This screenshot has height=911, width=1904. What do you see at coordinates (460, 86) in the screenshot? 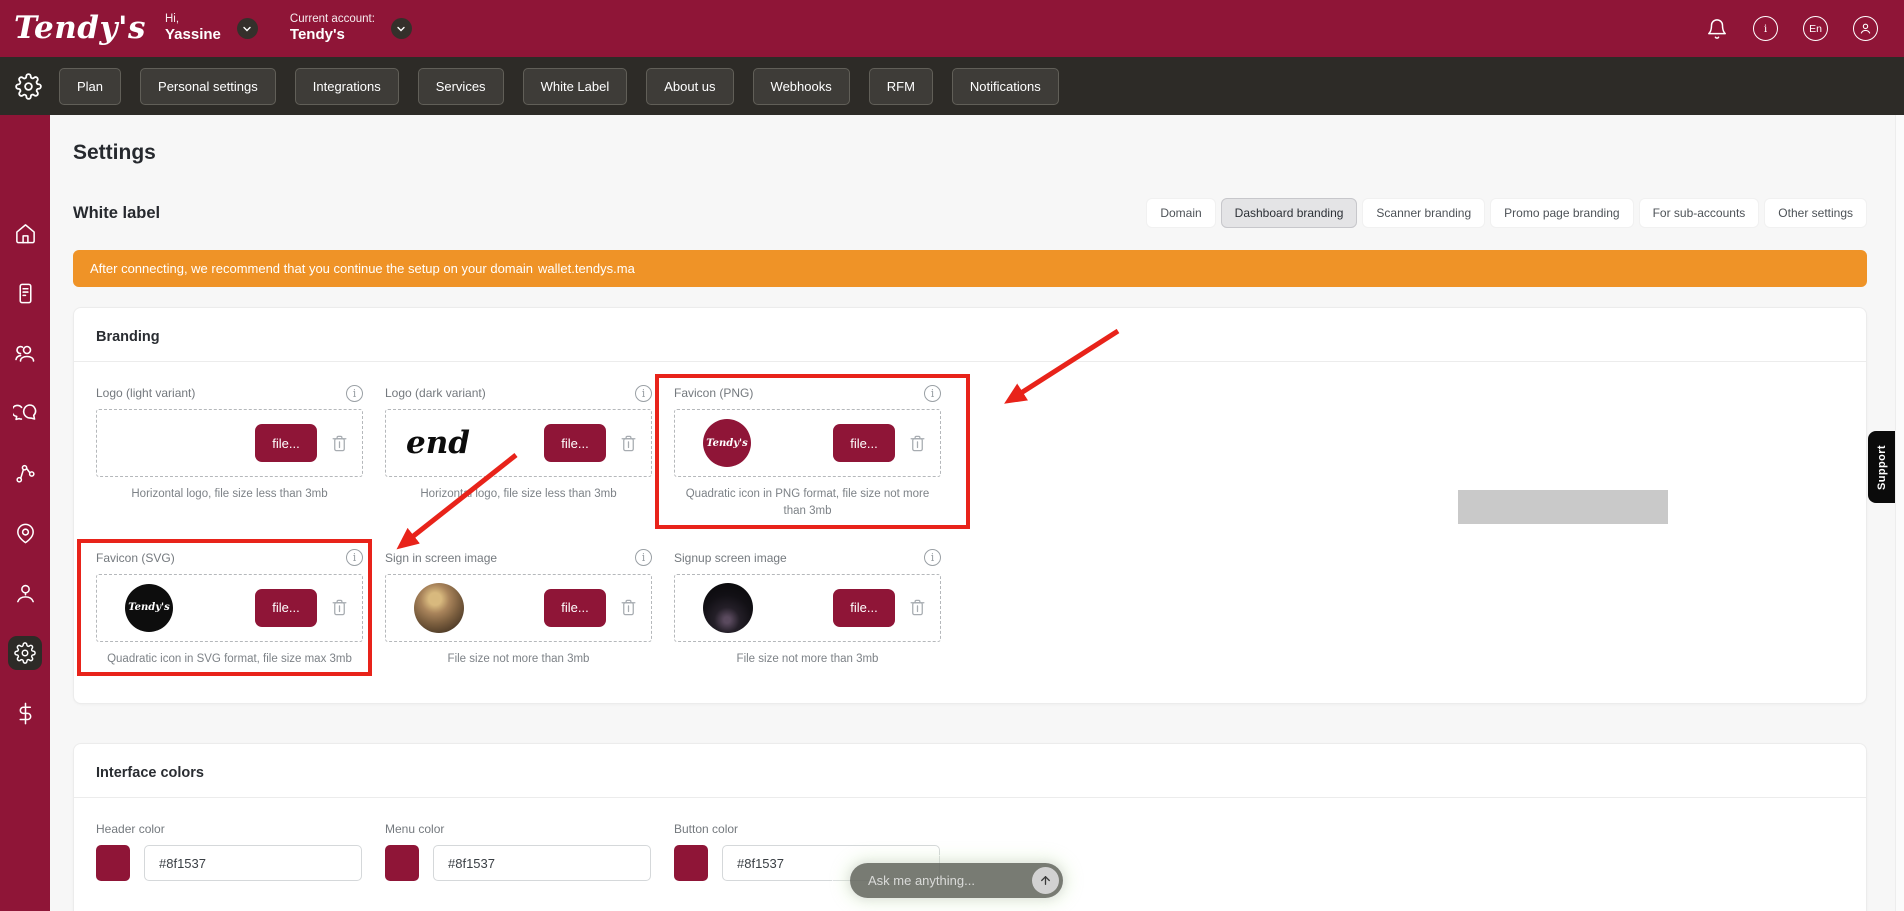
I see `nav-services: Services` at bounding box center [460, 86].